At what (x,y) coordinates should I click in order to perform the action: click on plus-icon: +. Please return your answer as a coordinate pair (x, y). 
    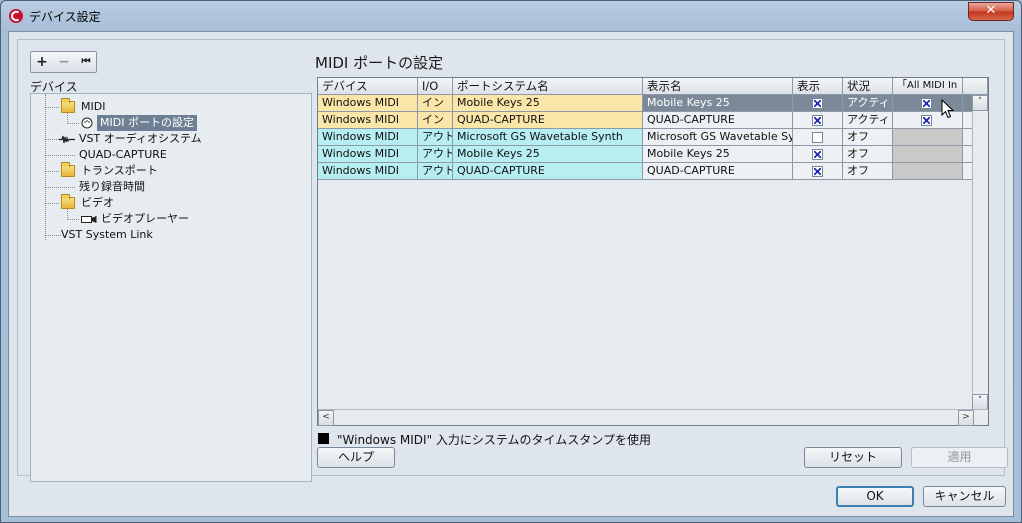
    Looking at the image, I should click on (42, 62).